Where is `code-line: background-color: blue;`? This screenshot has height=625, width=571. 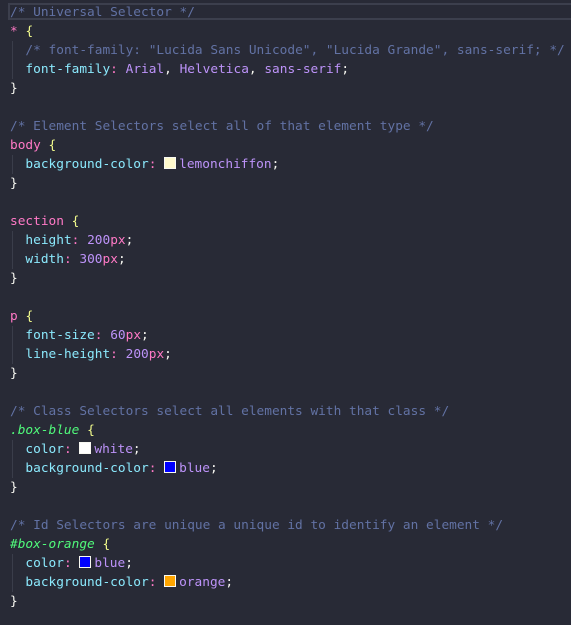
code-line: background-color: blue; is located at coordinates (114, 468).